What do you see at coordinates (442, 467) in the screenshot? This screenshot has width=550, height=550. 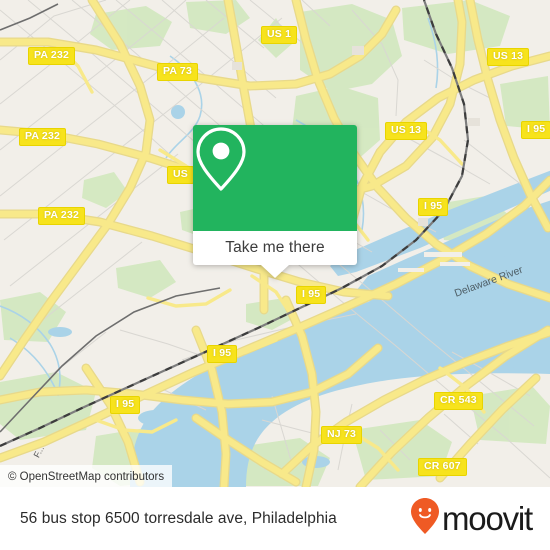 I see `route-shield-cr-607: CR 607` at bounding box center [442, 467].